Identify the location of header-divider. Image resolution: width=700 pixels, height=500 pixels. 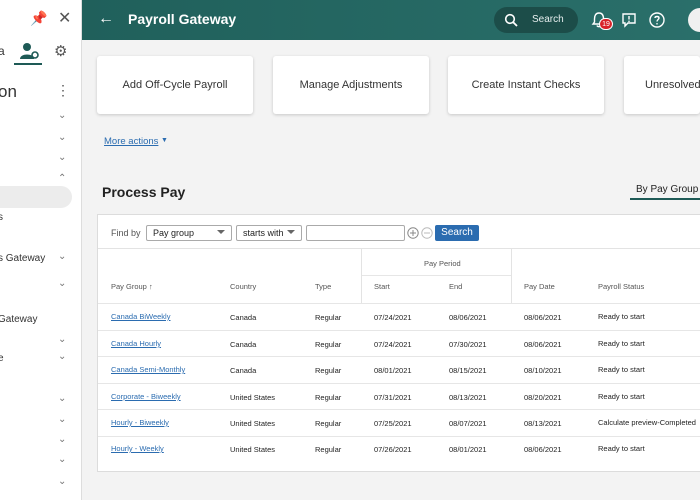
(436, 275).